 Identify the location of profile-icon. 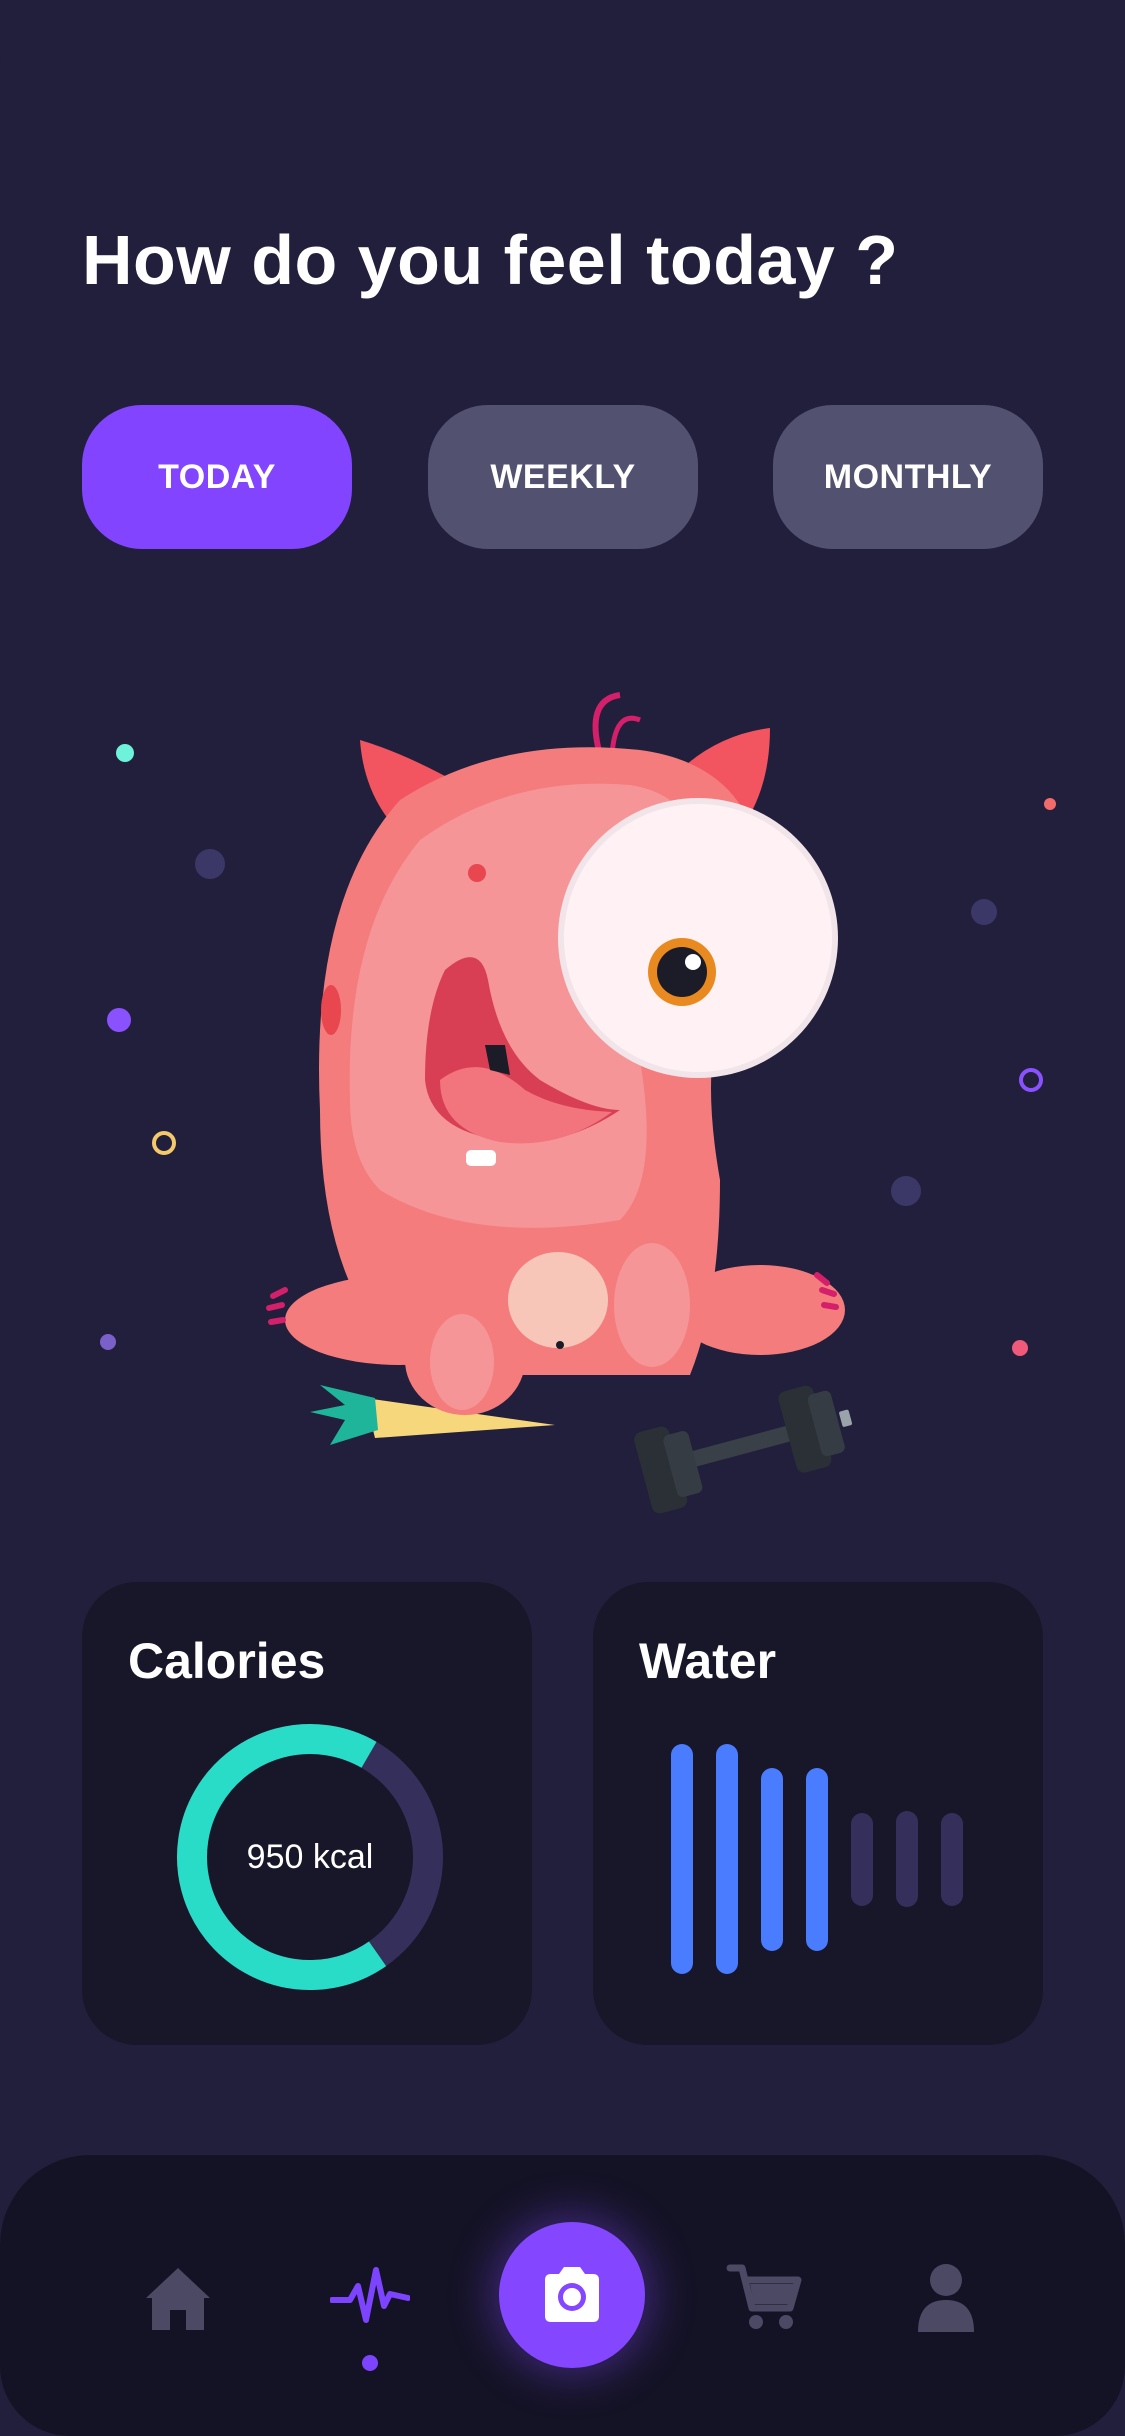
(946, 2298).